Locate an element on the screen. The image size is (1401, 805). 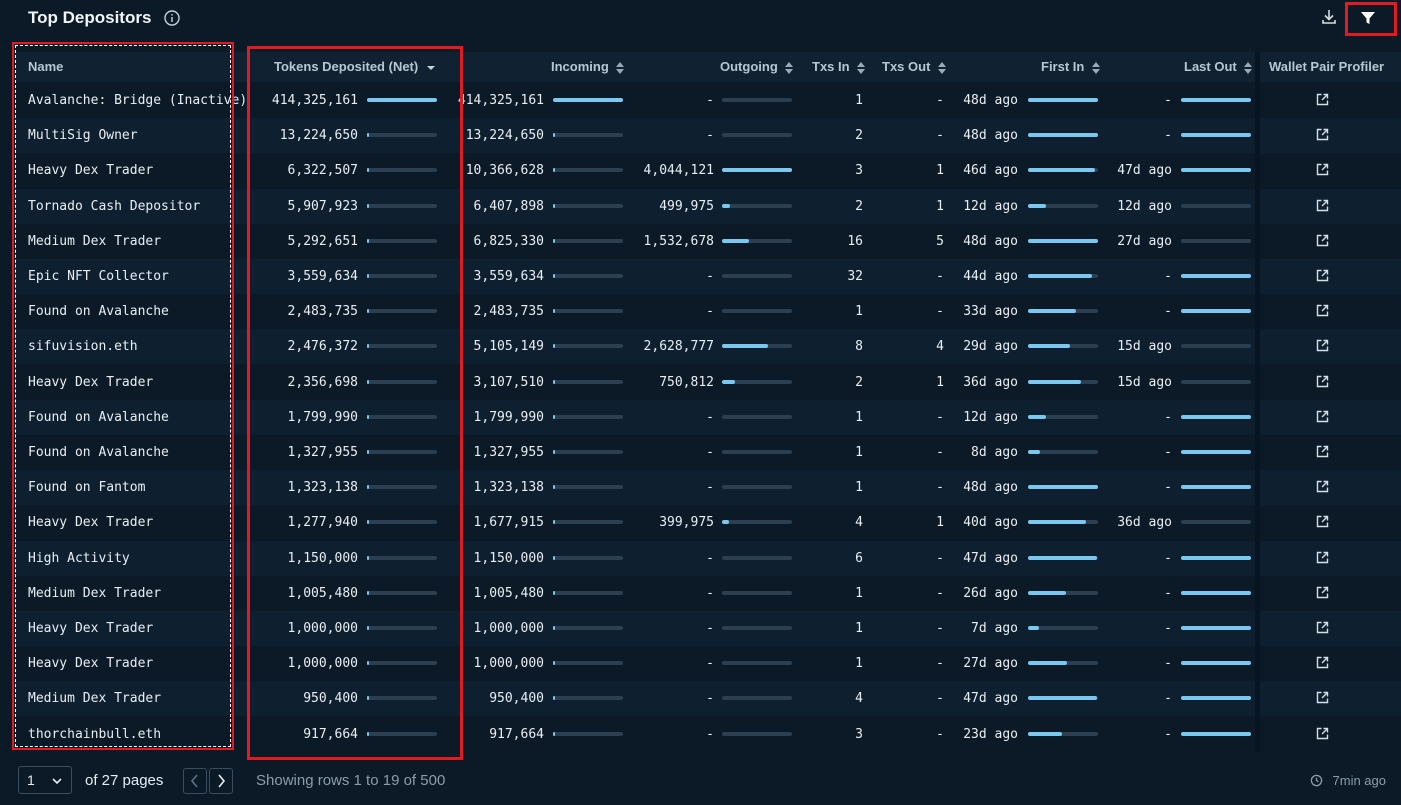
name-column-highlight-box is located at coordinates (123, 396).